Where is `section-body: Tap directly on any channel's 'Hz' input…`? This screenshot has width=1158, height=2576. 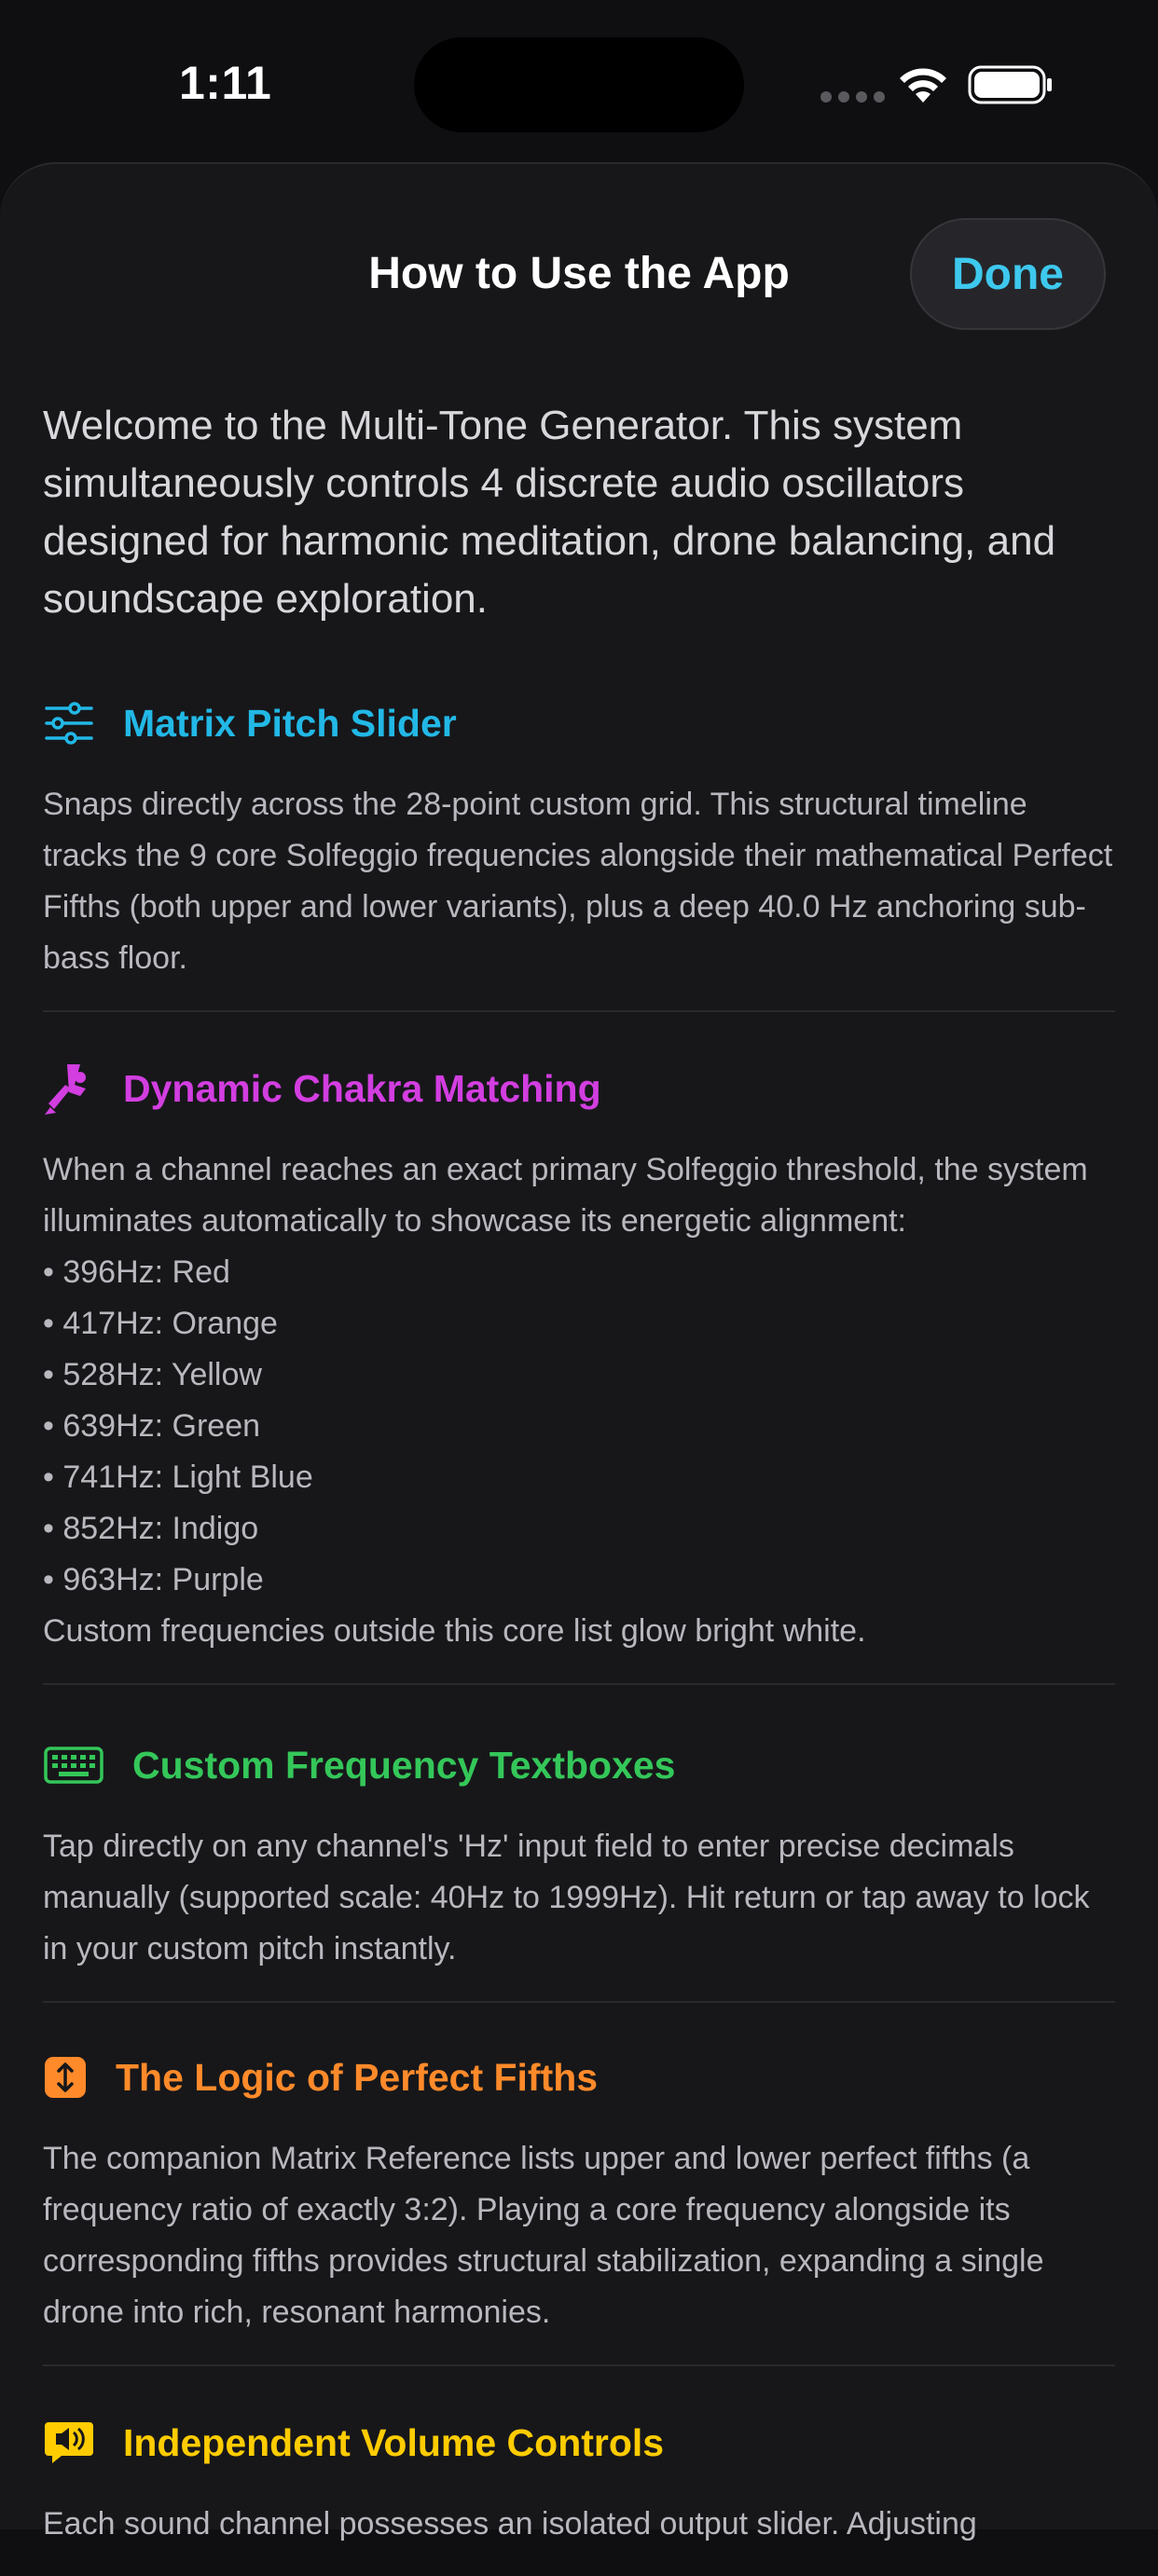 section-body: Tap directly on any channel's 'Hz' input… is located at coordinates (567, 1897).